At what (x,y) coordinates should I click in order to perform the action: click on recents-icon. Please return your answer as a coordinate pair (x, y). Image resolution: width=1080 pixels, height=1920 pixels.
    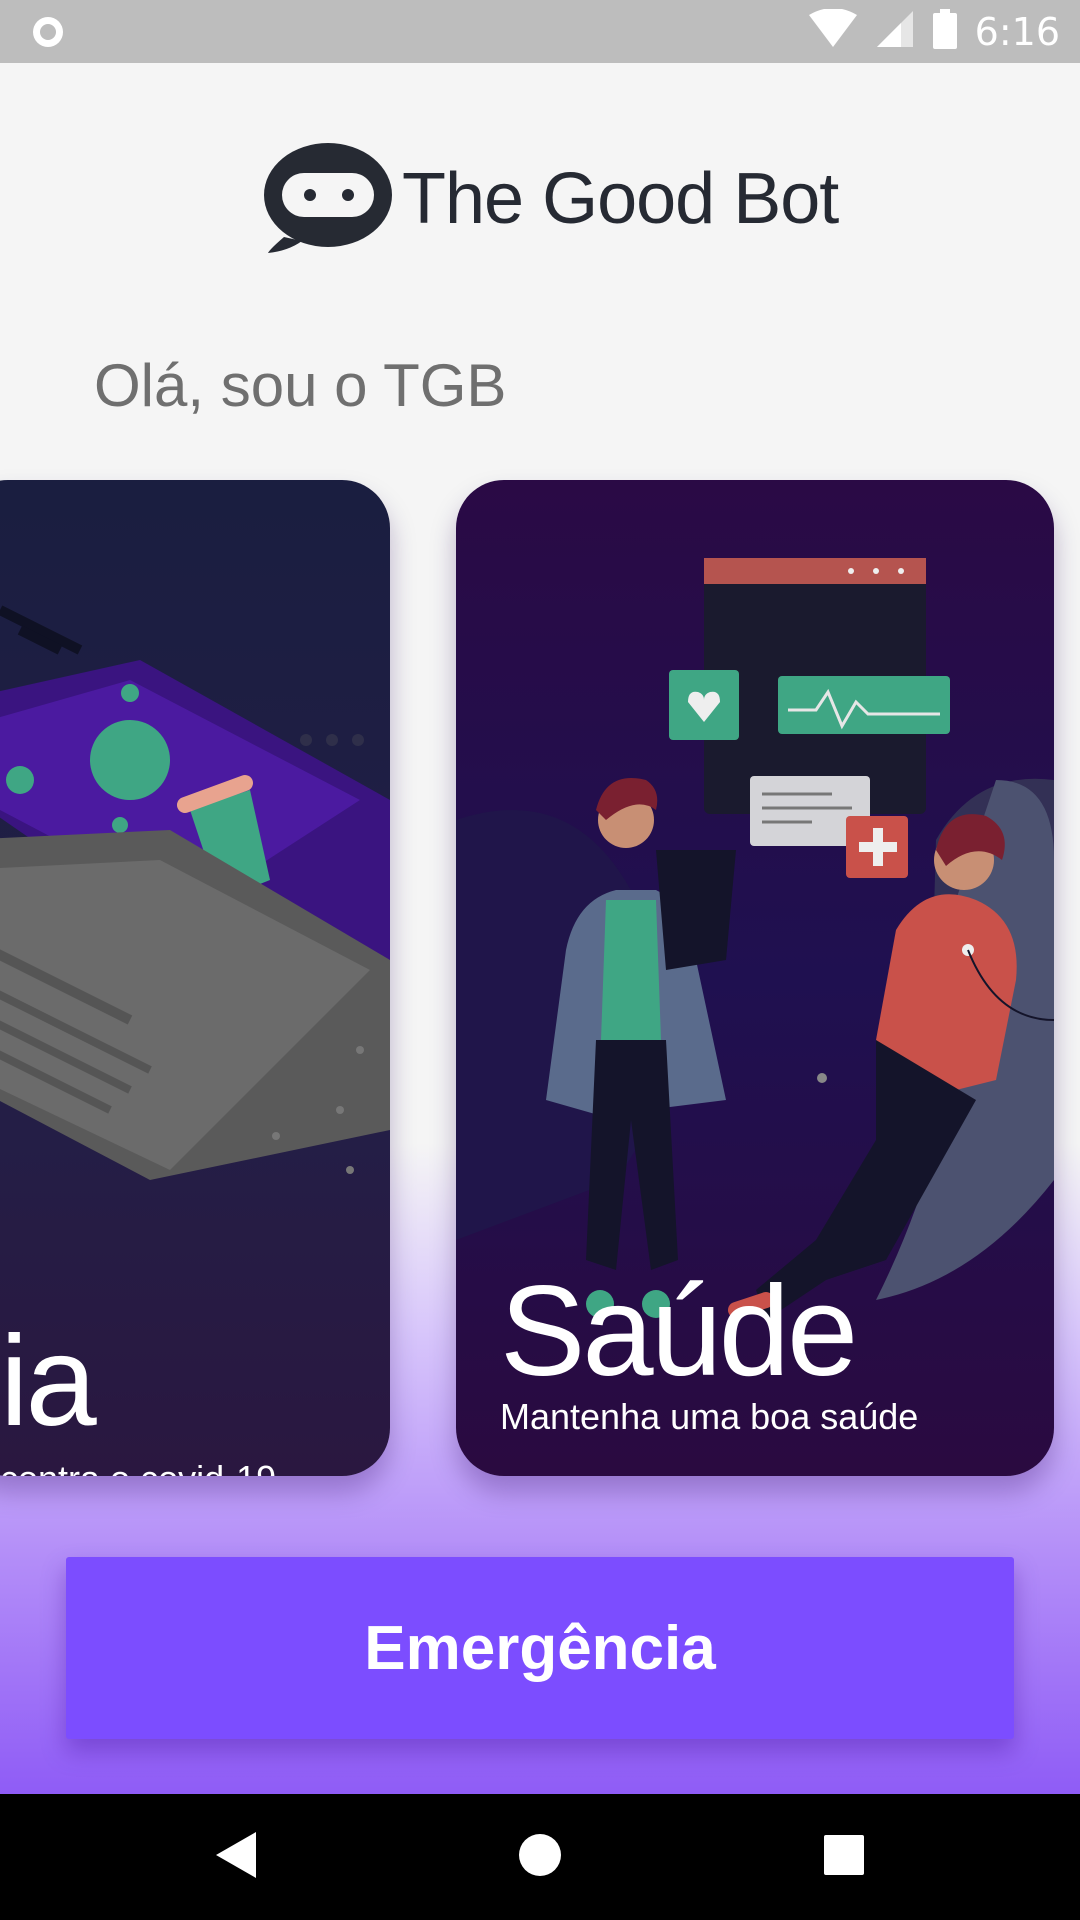
    Looking at the image, I should click on (844, 1857).